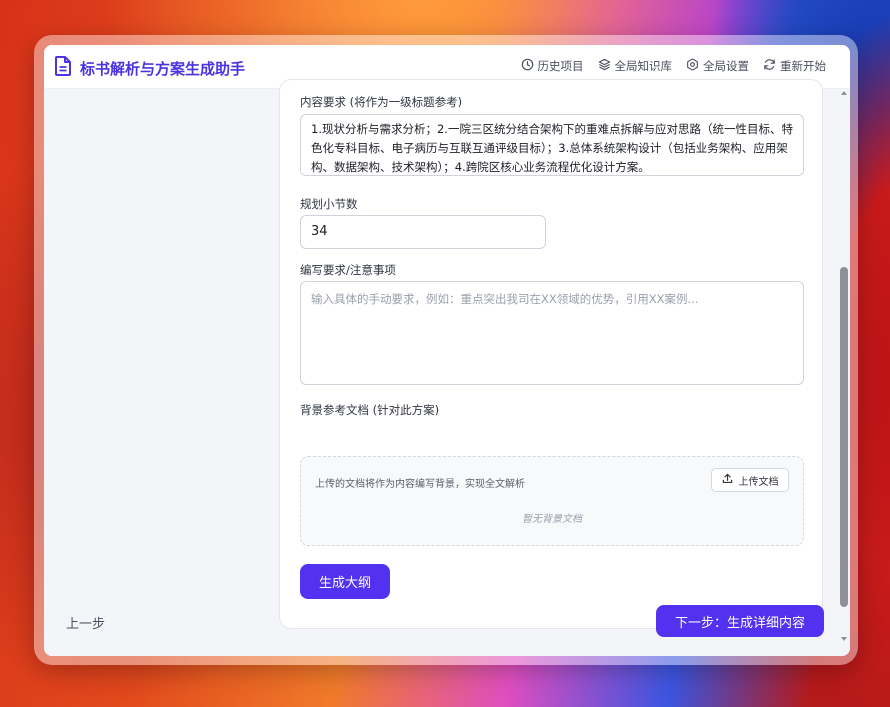 Image resolution: width=890 pixels, height=707 pixels. Describe the element at coordinates (758, 482) in the screenshot. I see `upload-document-label: 上传文档` at that location.